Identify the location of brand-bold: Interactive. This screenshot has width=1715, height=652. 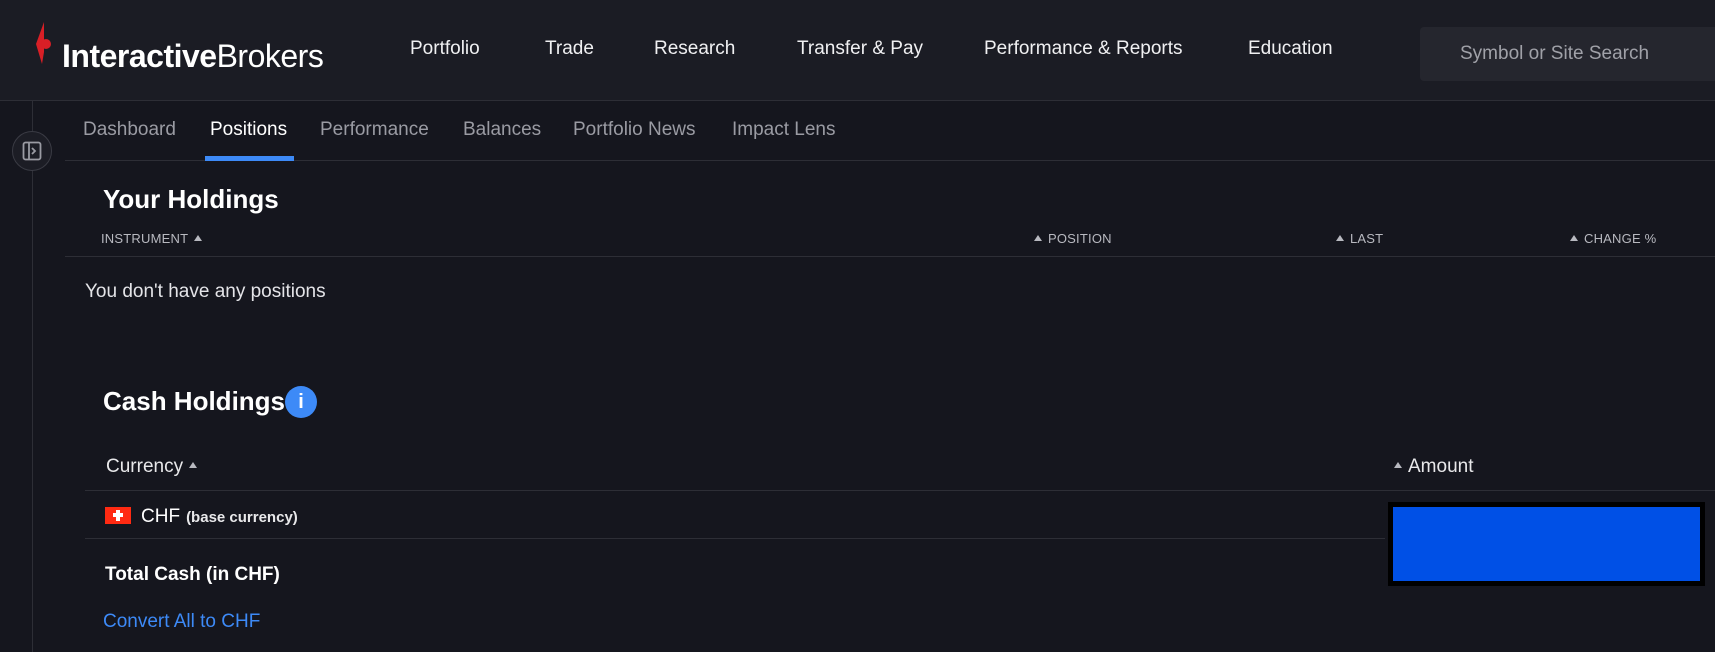
(139, 56).